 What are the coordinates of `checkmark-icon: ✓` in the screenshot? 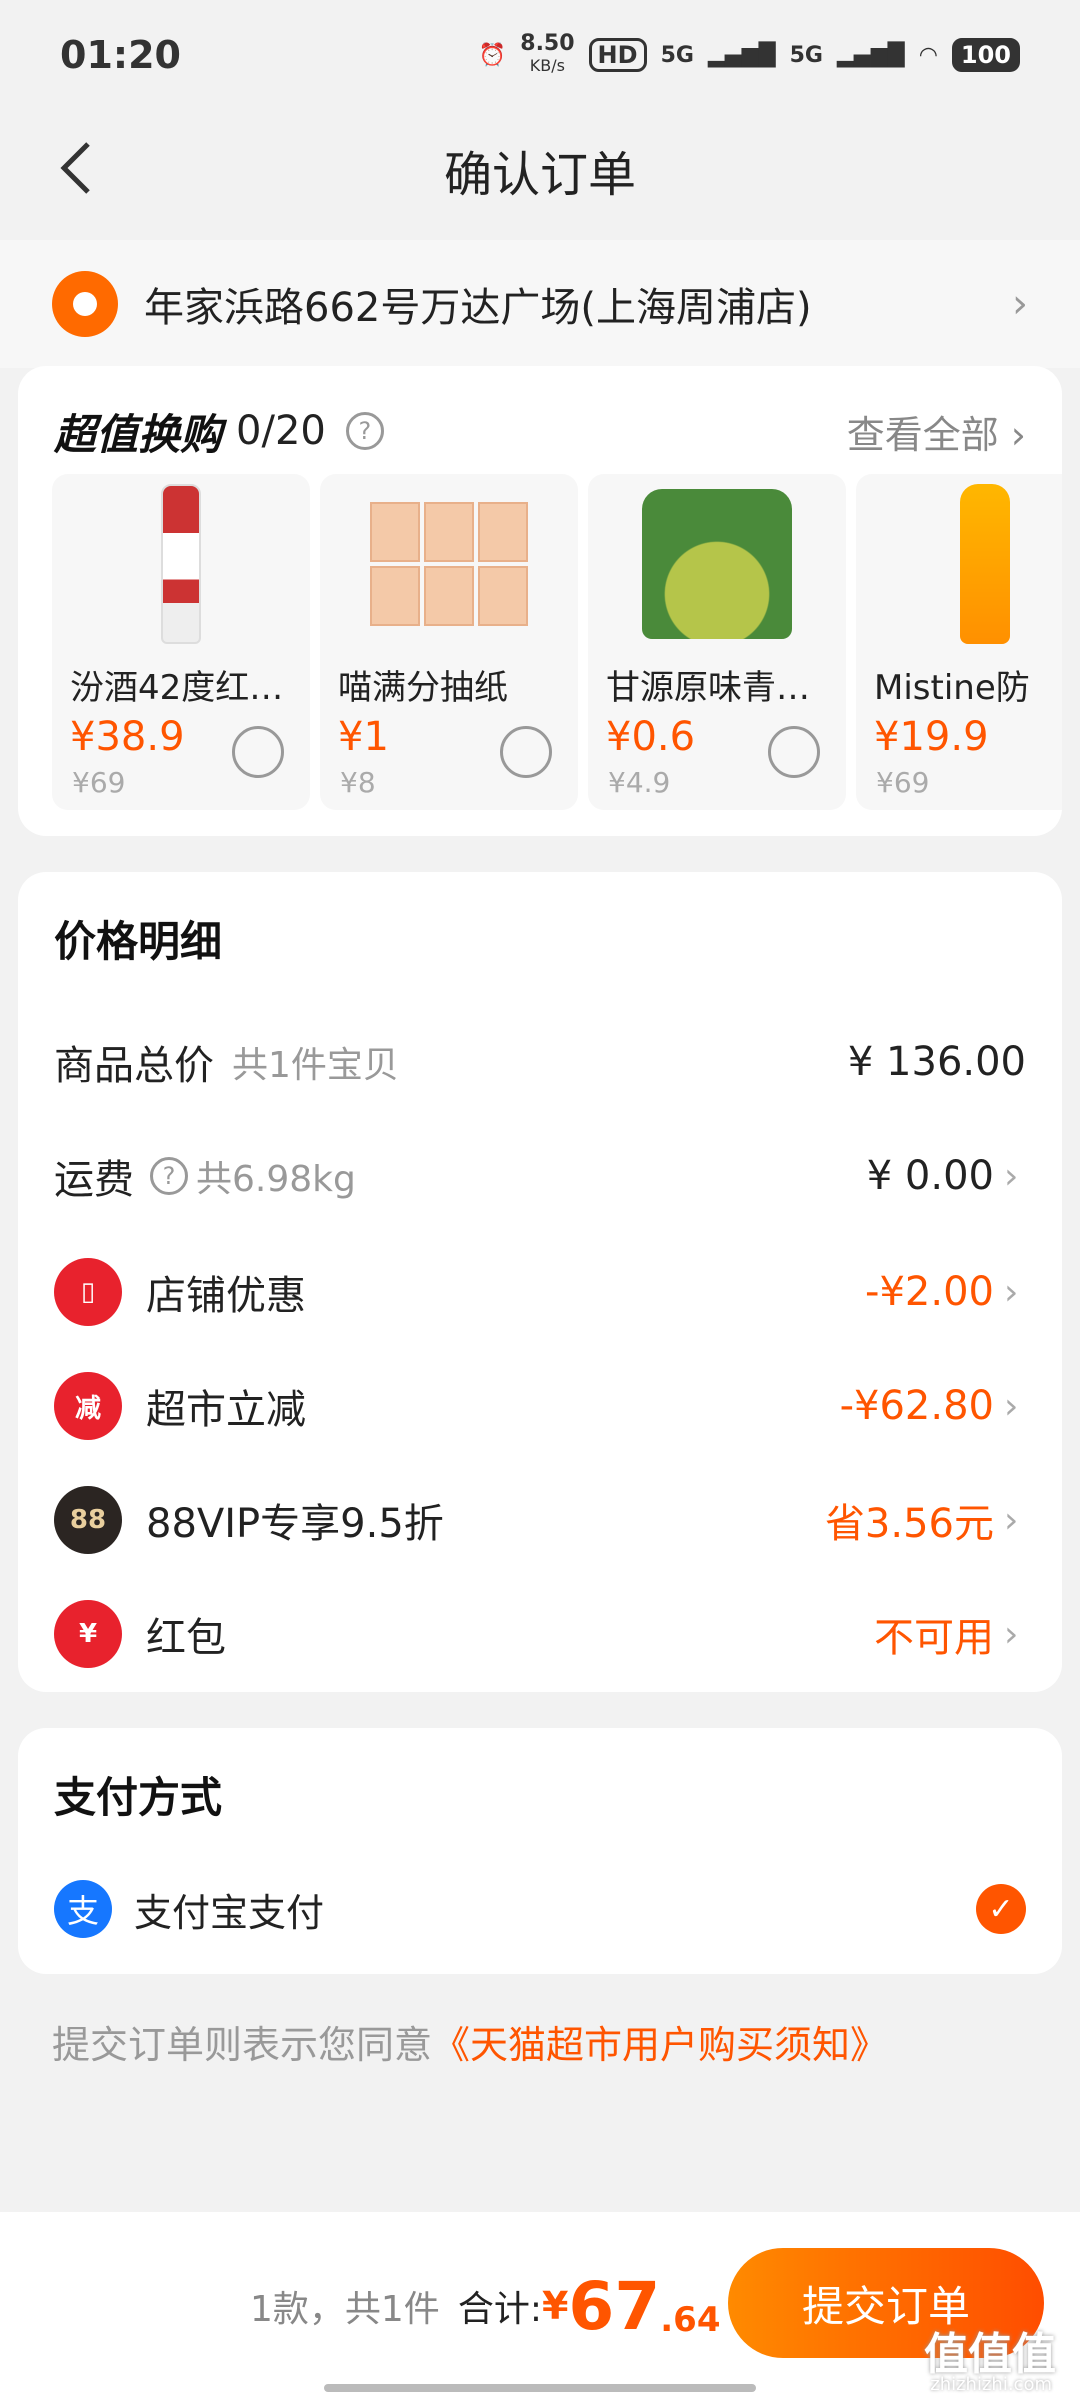 It's located at (1001, 1909).